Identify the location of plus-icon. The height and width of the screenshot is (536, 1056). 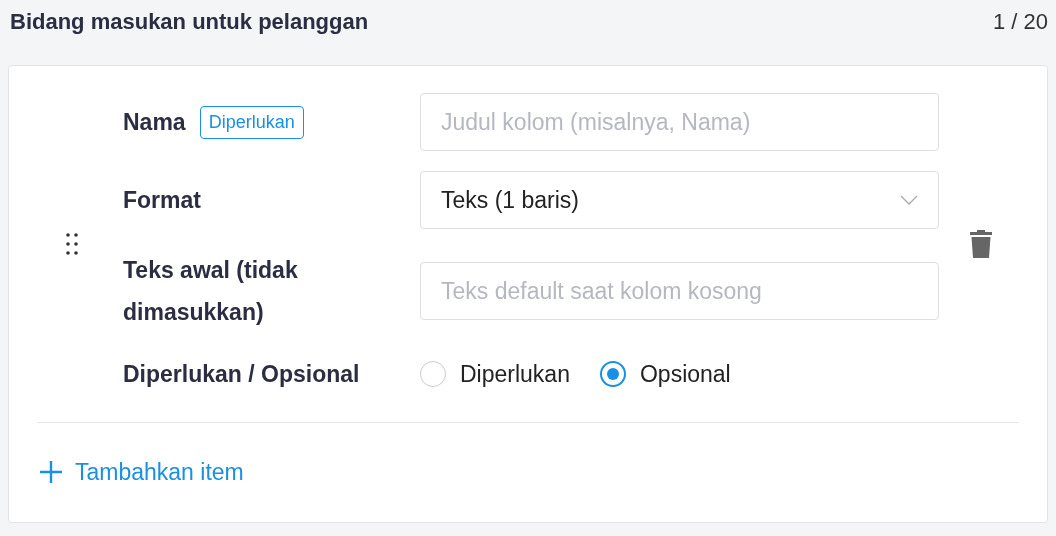
(51, 472).